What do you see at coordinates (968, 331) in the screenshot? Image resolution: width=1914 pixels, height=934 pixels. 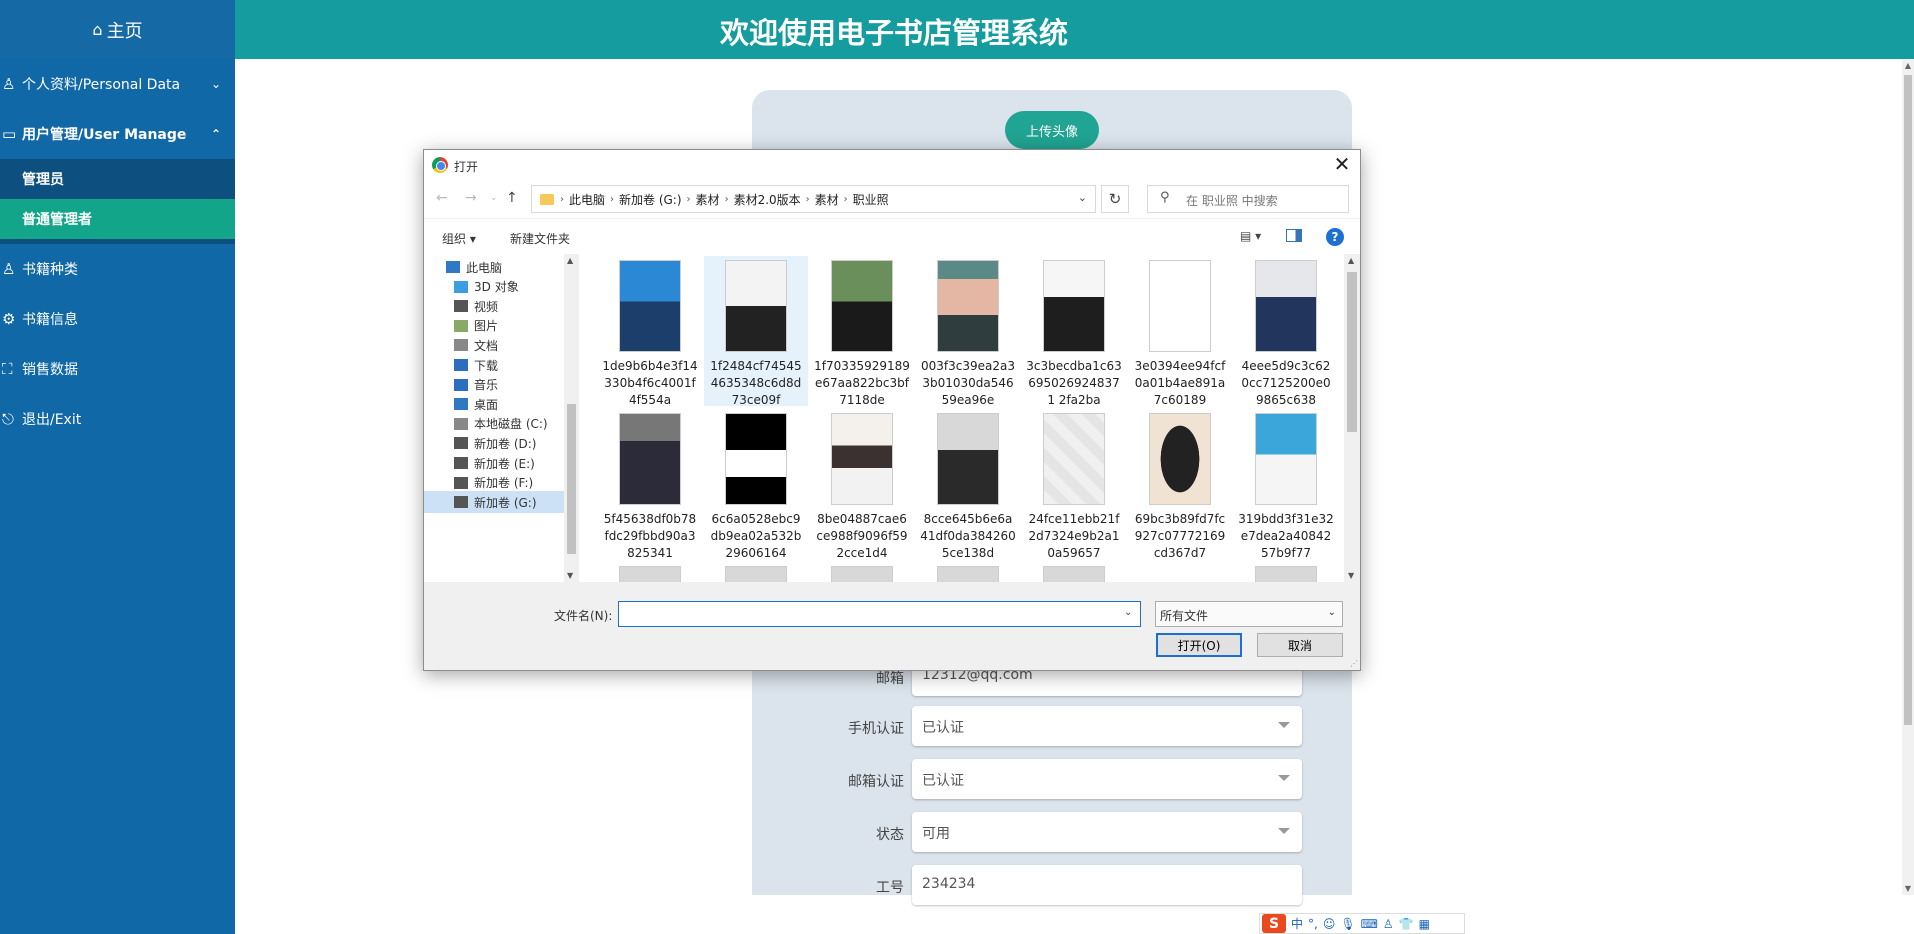 I see `file-item: 003f3c39ea2a33b01030da54659ea96e` at bounding box center [968, 331].